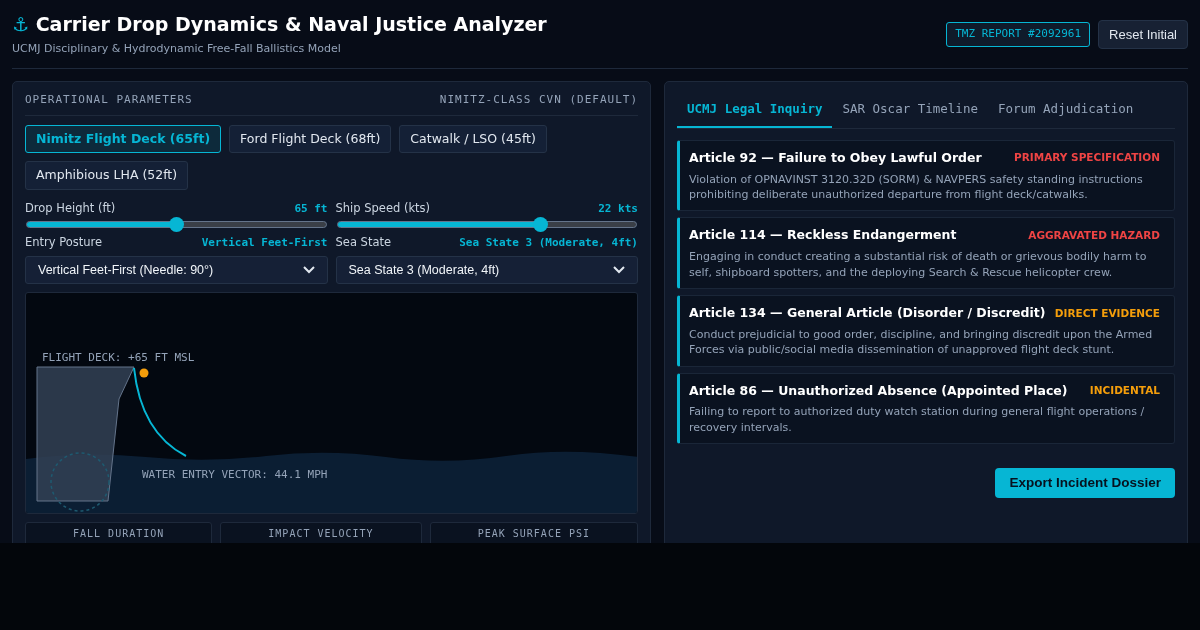  I want to click on stat-label: PEAK SURFACE PSI, so click(533, 534).